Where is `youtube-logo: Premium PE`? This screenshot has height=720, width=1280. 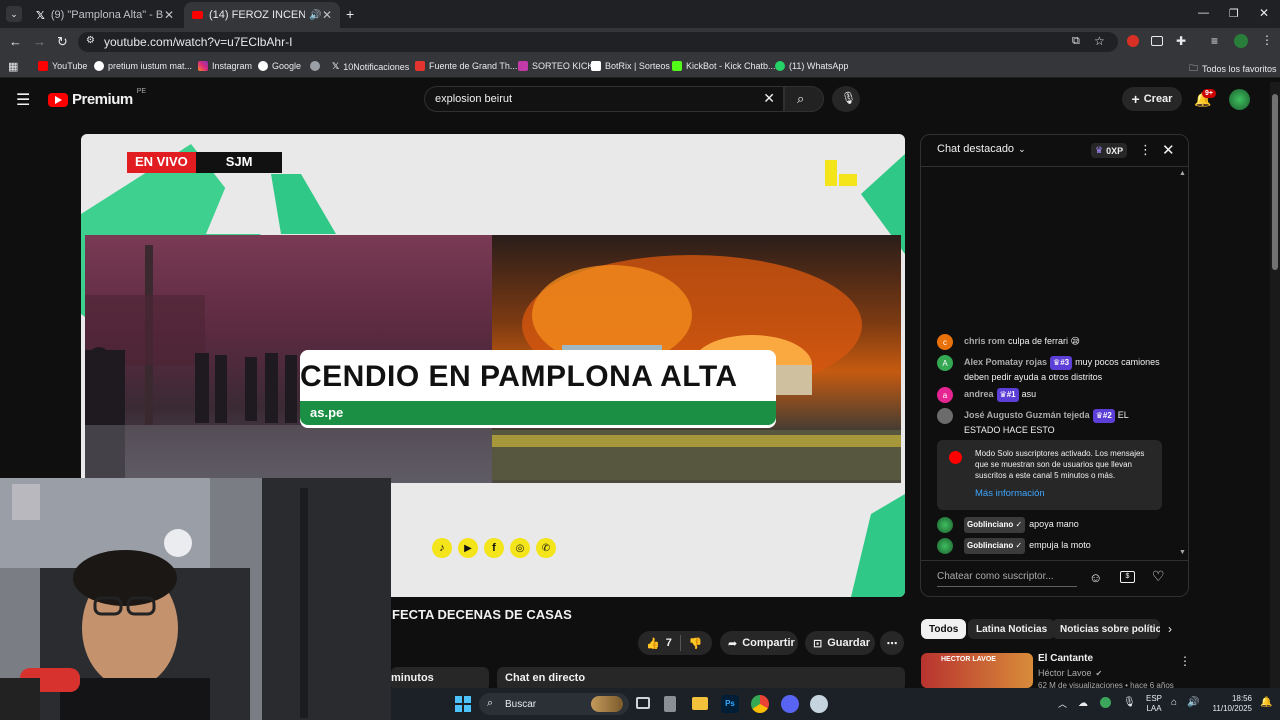 youtube-logo: Premium PE is located at coordinates (97, 98).